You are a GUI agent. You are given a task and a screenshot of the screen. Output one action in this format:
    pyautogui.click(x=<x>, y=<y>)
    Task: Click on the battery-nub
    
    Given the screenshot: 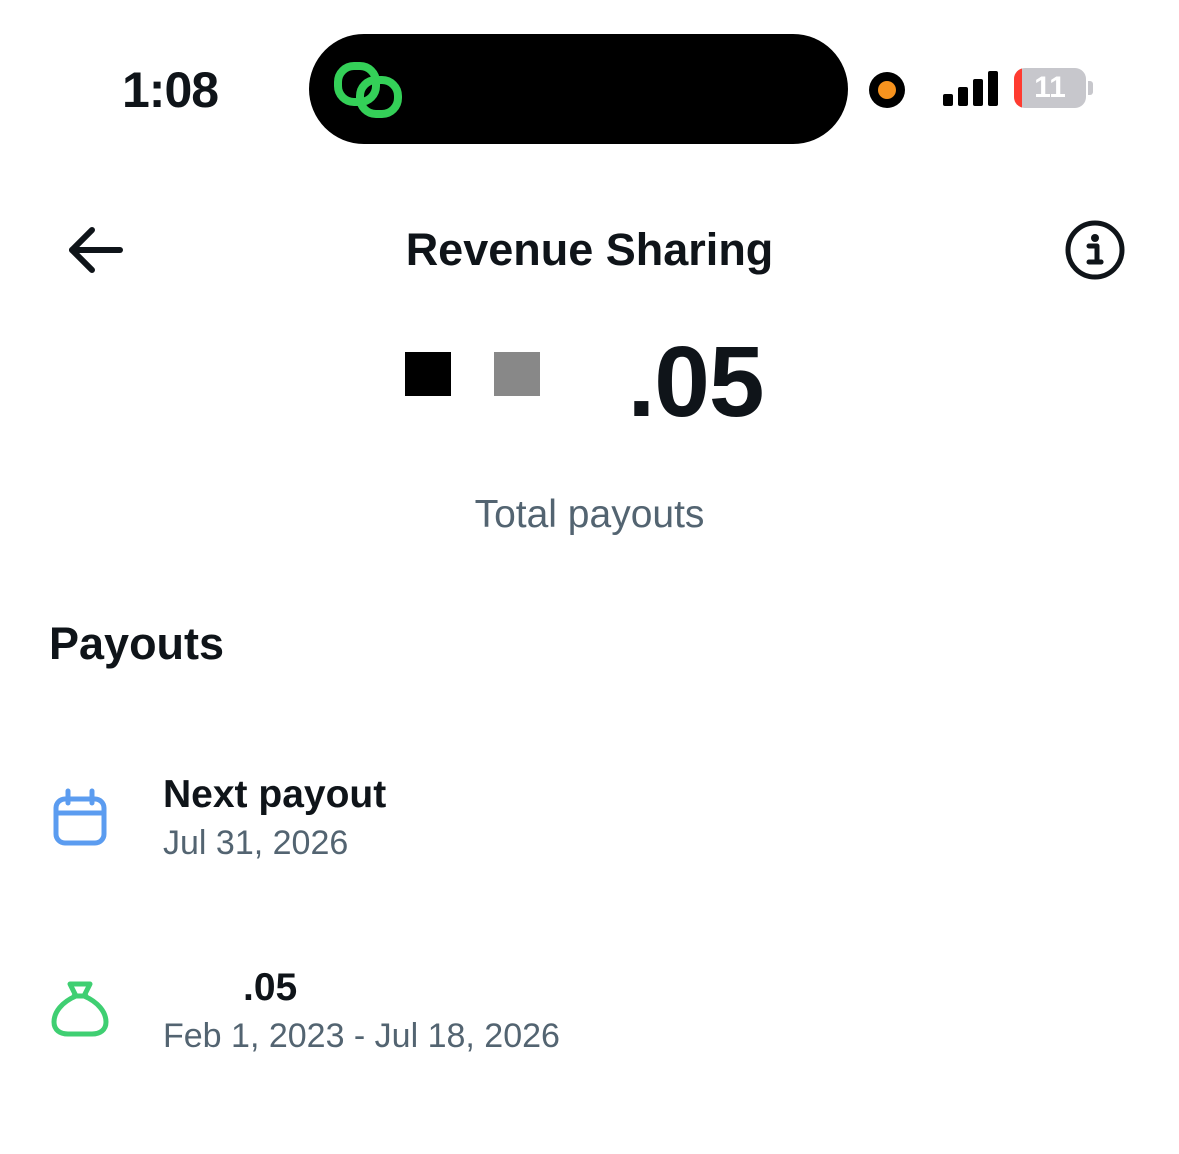 What is the action you would take?
    pyautogui.click(x=1090, y=88)
    